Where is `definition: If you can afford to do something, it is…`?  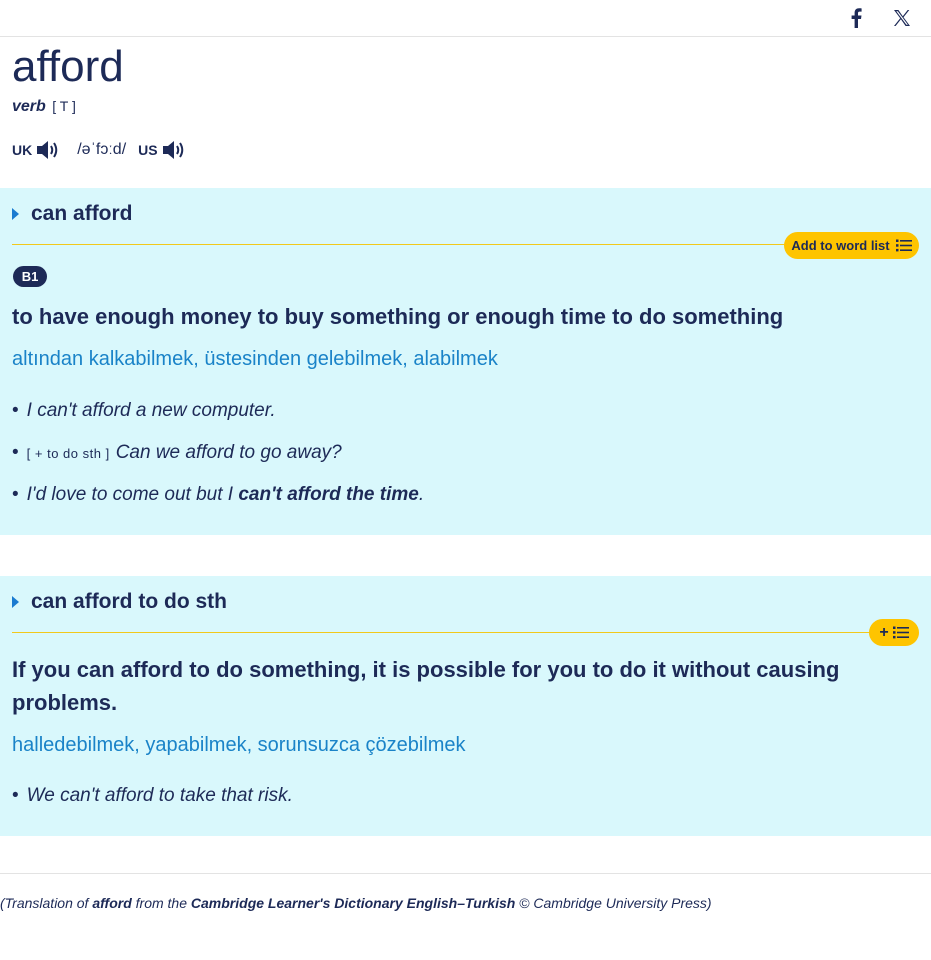 definition: If you can afford to do something, it is… is located at coordinates (426, 686).